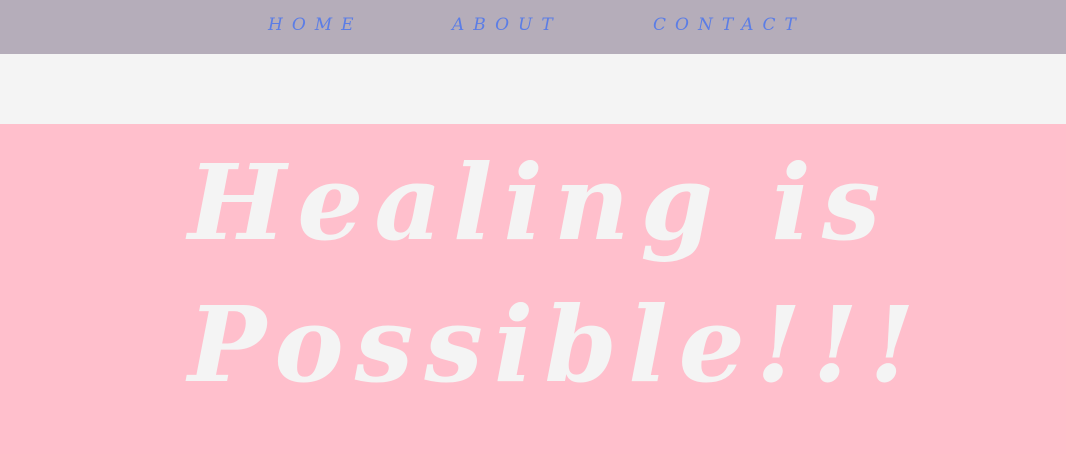 This screenshot has width=1066, height=454. I want to click on nav-link-home: HOME, so click(315, 25).